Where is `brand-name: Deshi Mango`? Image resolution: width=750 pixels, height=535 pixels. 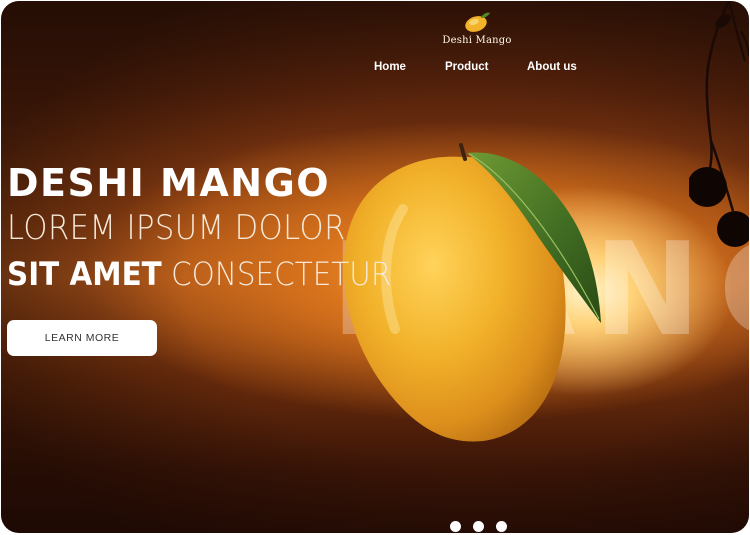 brand-name: Deshi Mango is located at coordinates (477, 40).